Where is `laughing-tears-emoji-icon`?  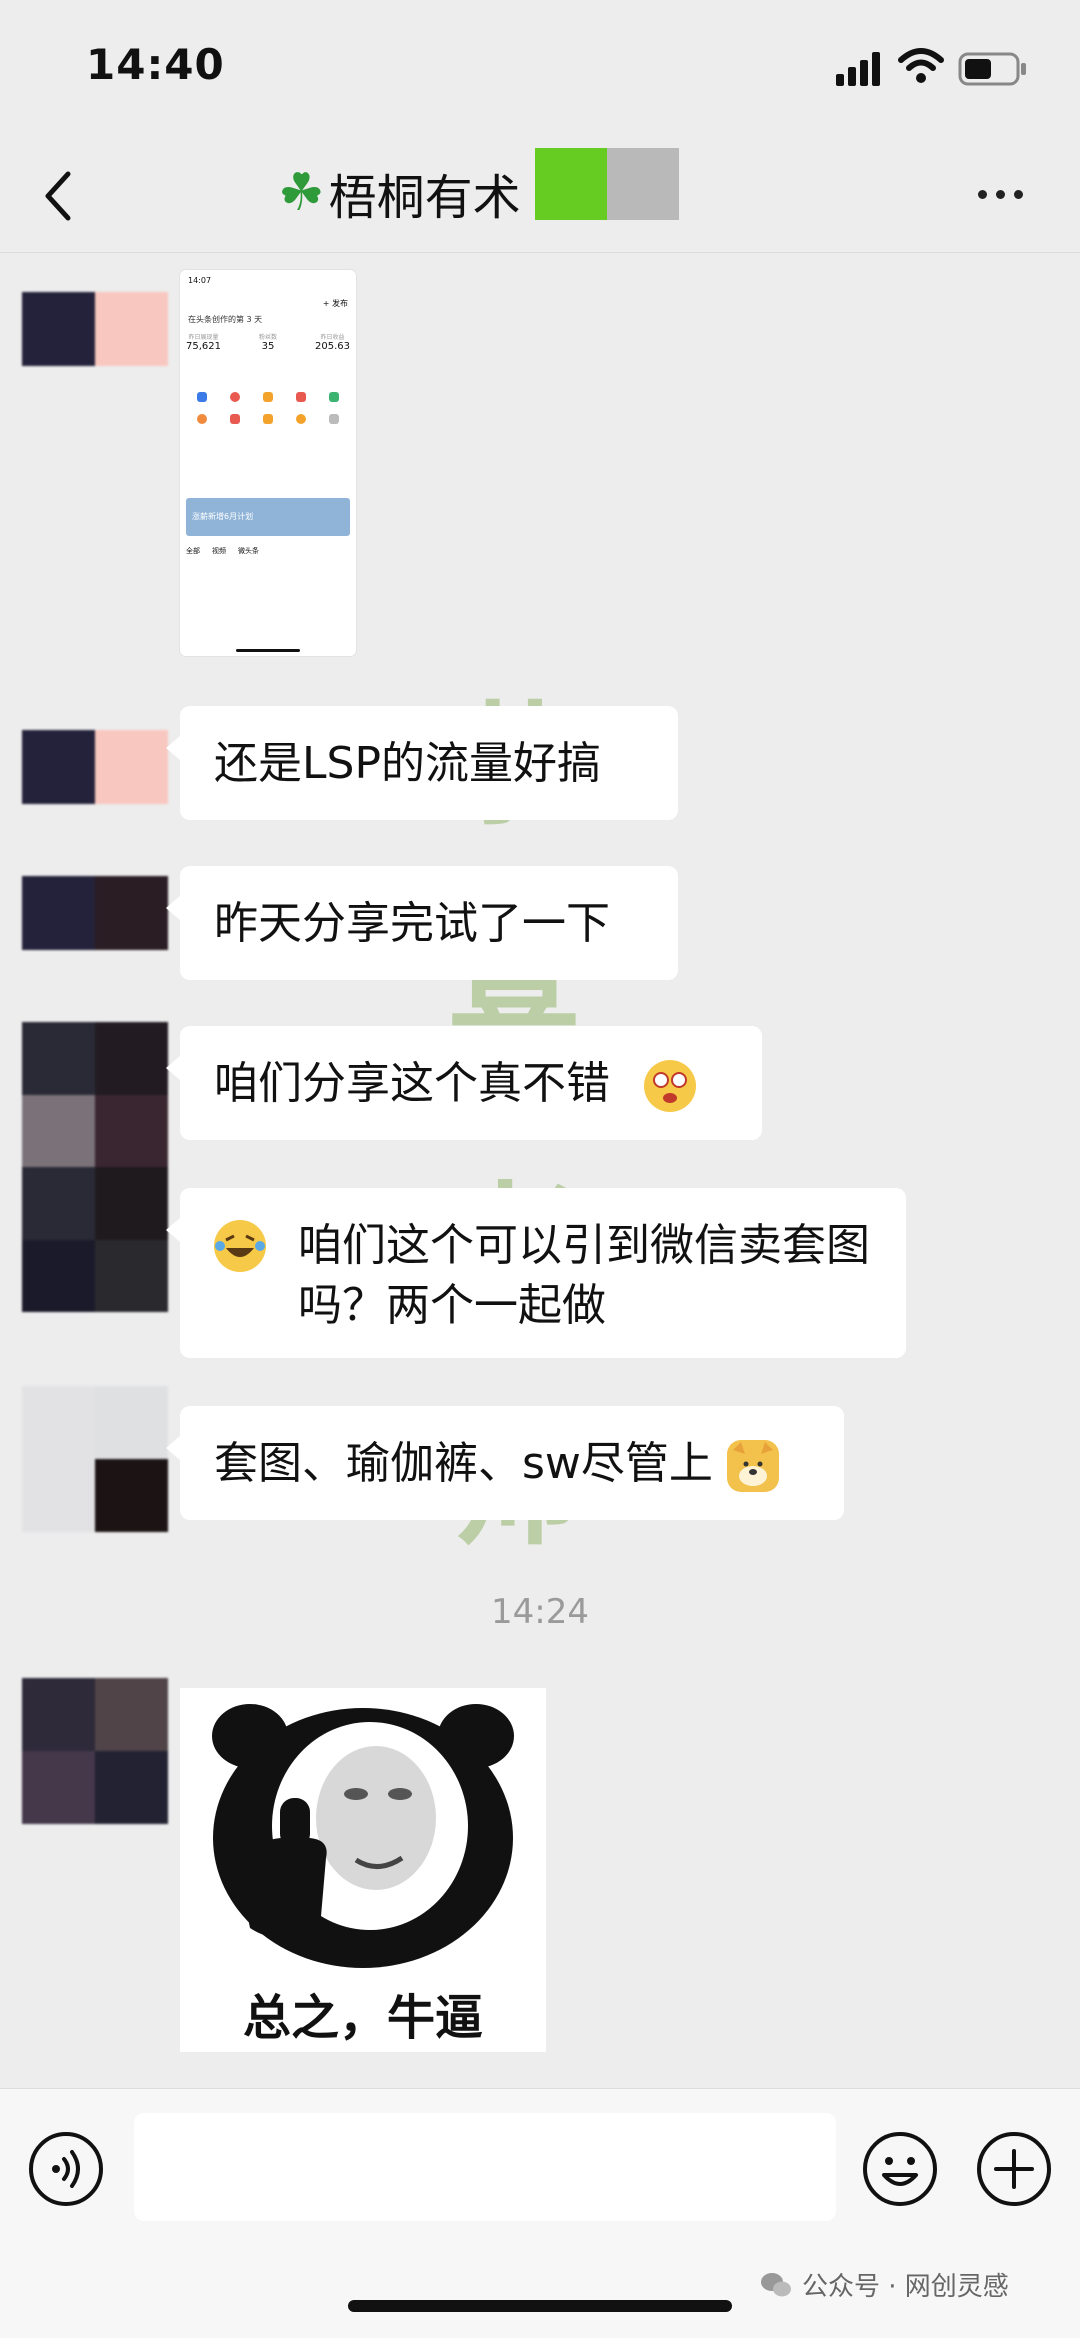
laughing-tears-emoji-icon is located at coordinates (240, 1246).